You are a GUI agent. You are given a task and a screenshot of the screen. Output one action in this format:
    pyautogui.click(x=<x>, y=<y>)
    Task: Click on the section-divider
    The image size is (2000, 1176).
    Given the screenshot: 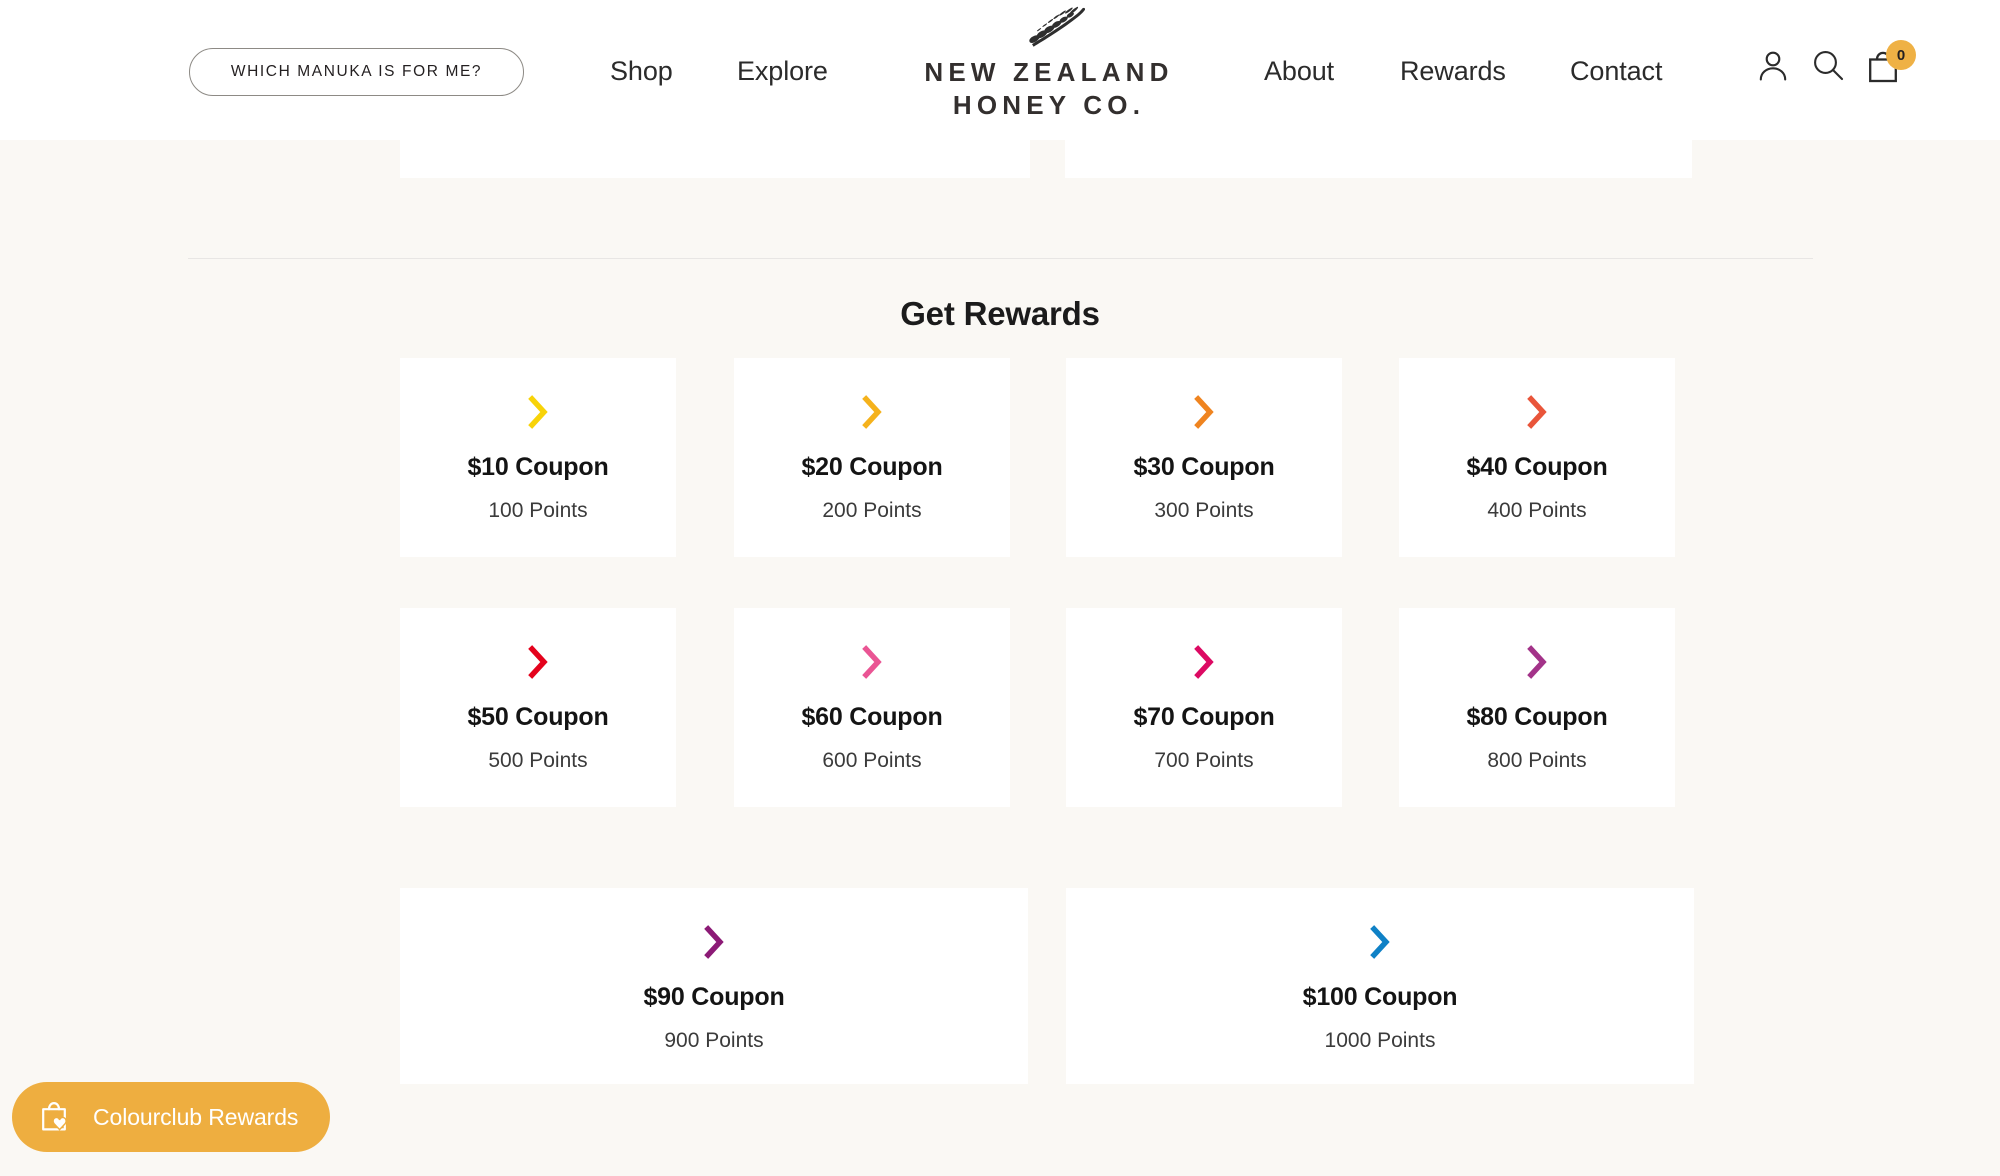 What is the action you would take?
    pyautogui.click(x=1000, y=258)
    